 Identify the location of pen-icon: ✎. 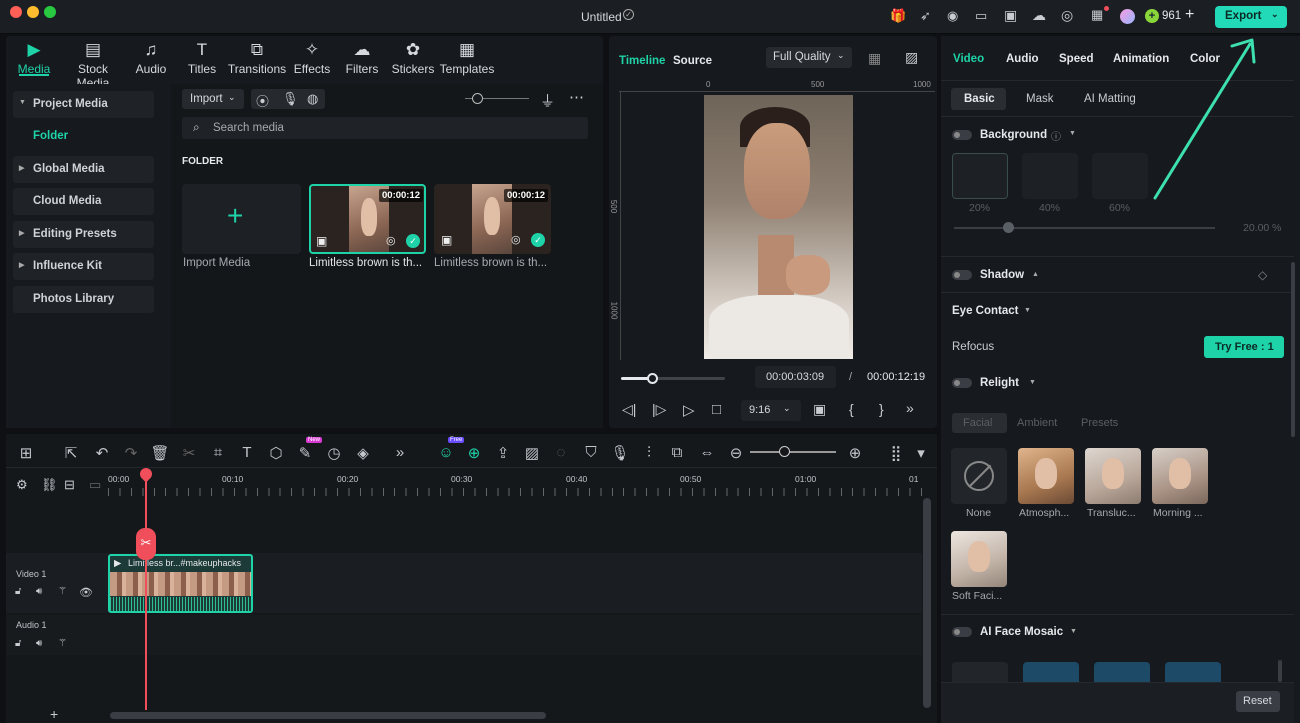
(305, 453).